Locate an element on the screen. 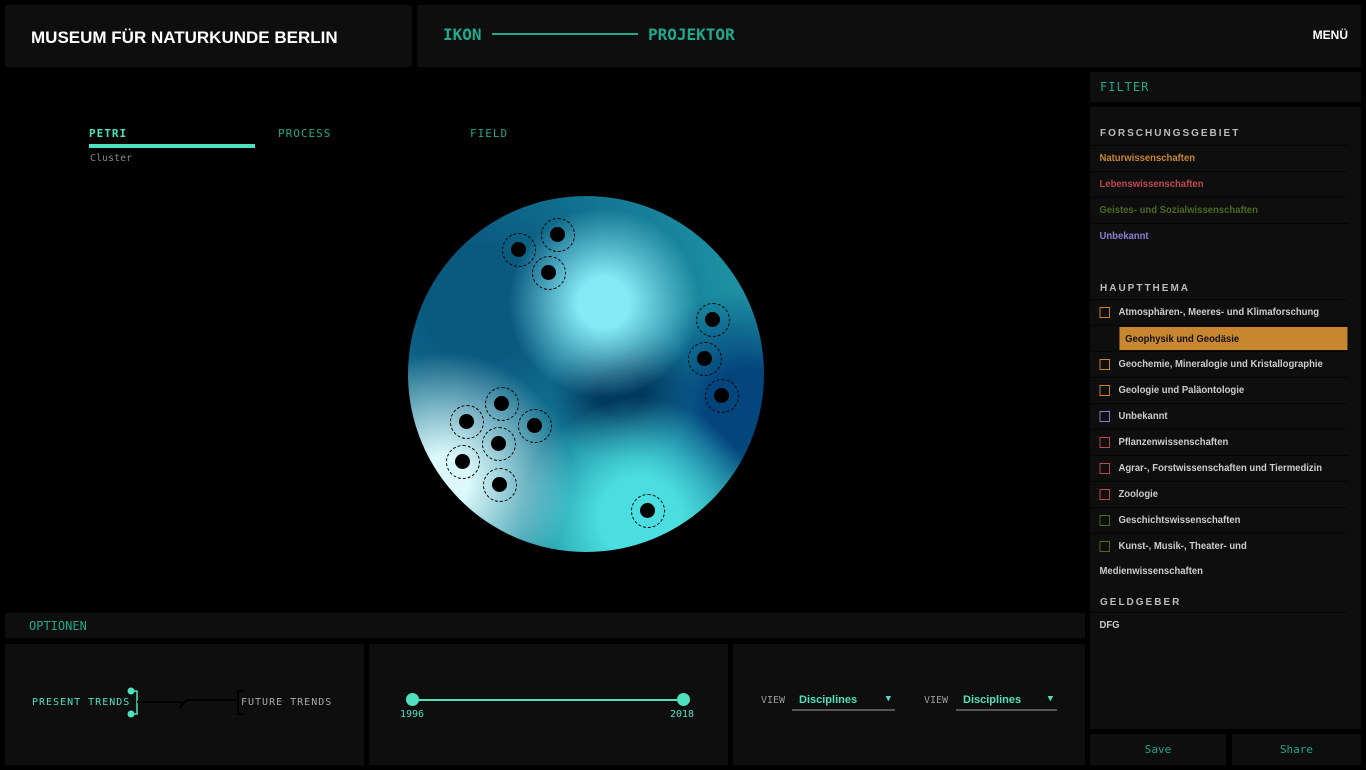 The height and width of the screenshot is (770, 1366). year-range-panel: 1996 2018 is located at coordinates (548, 704).